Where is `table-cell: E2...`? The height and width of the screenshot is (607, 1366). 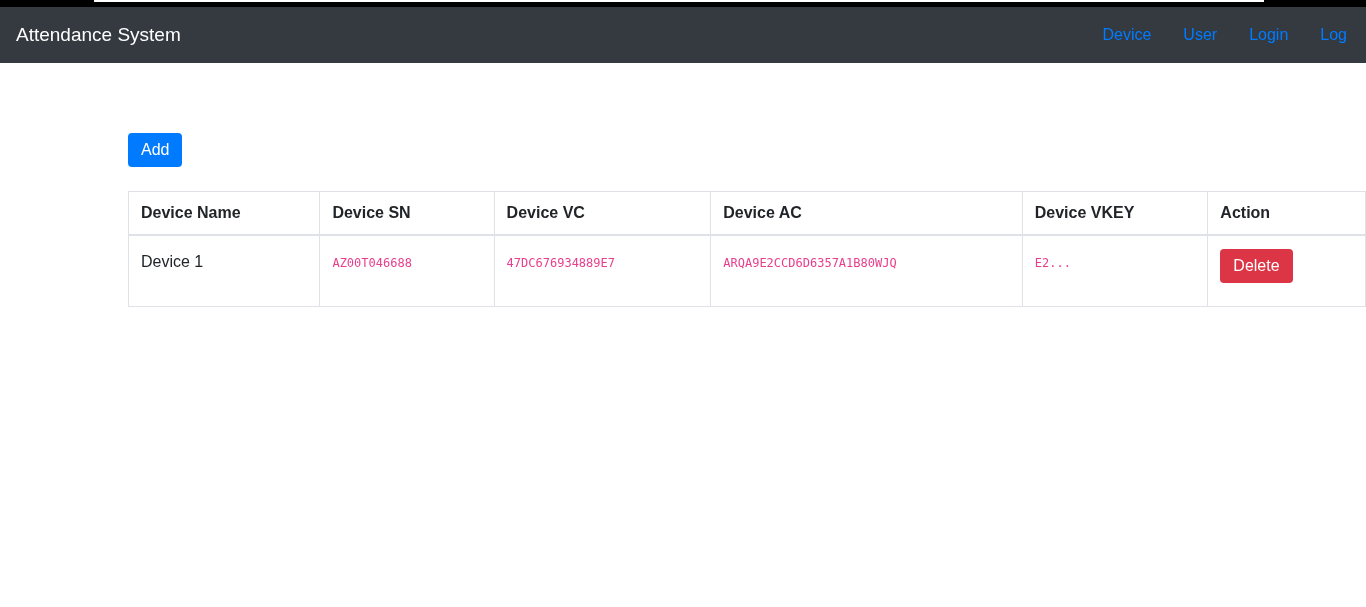 table-cell: E2... is located at coordinates (1115, 271).